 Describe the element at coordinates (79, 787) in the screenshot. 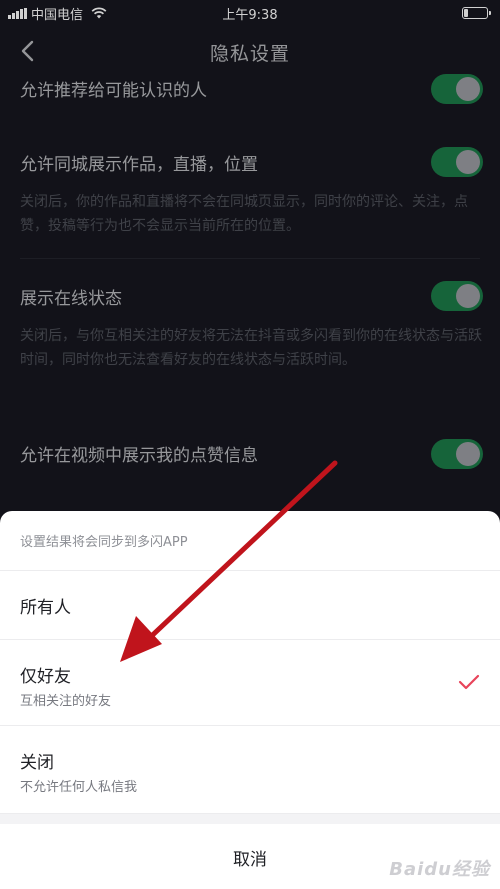

I see `option-subtitle: 不允许任何人私信我` at that location.